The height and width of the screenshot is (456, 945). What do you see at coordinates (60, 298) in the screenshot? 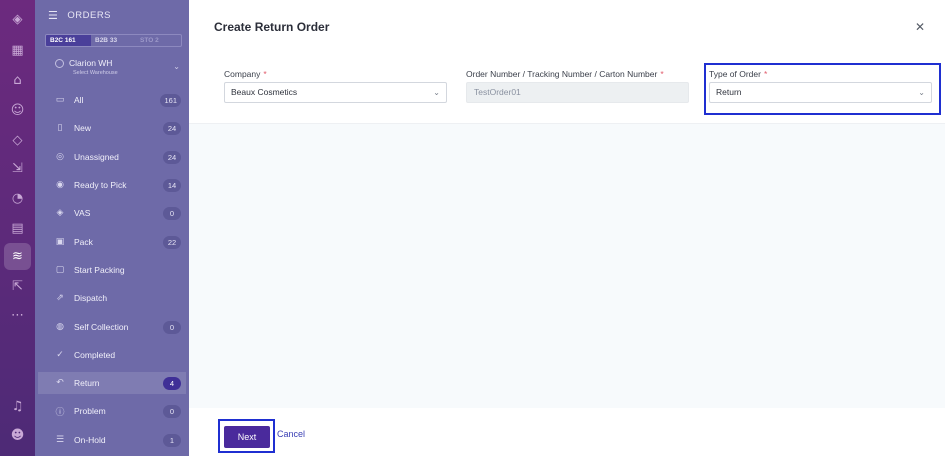
I see `dispatch-icon: ⇗` at bounding box center [60, 298].